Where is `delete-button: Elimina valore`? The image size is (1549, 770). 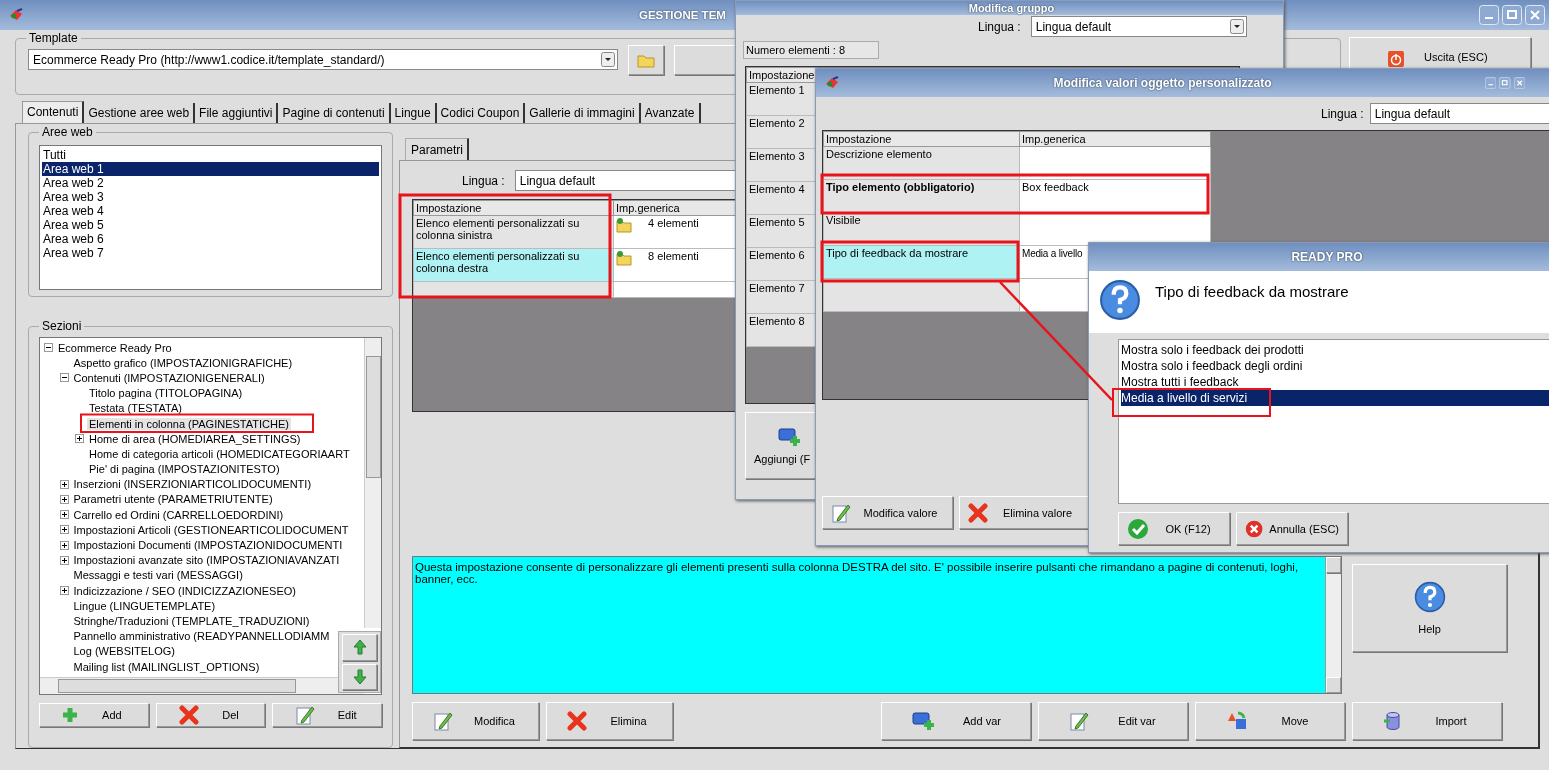 delete-button: Elimina valore is located at coordinates (1024, 512).